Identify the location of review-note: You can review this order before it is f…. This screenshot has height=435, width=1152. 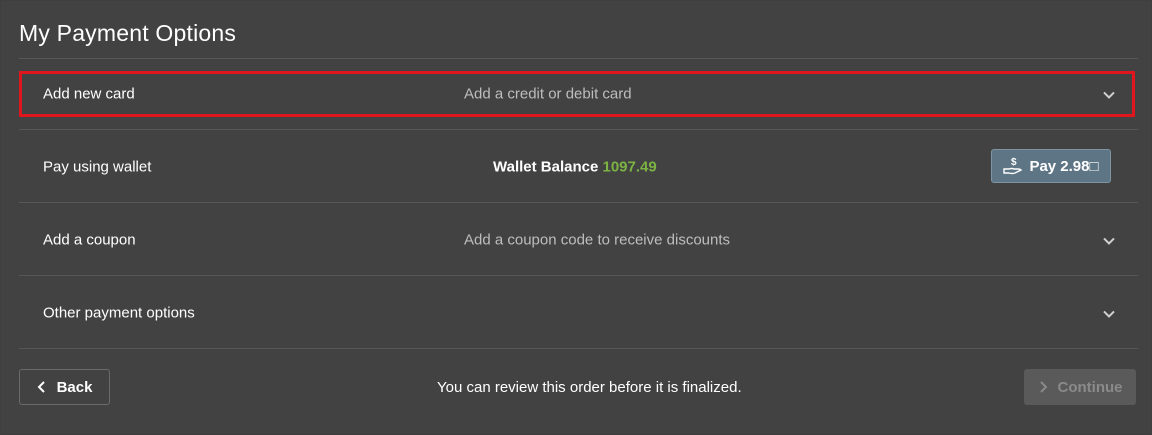
(589, 387).